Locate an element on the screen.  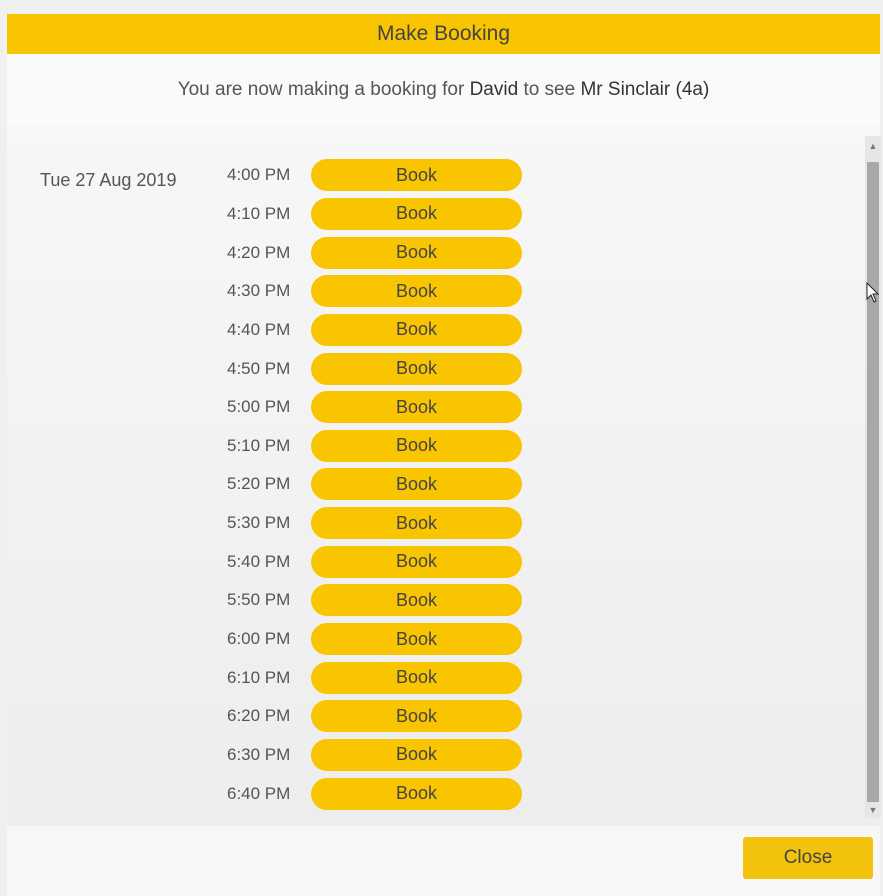
student-name: David is located at coordinates (494, 89).